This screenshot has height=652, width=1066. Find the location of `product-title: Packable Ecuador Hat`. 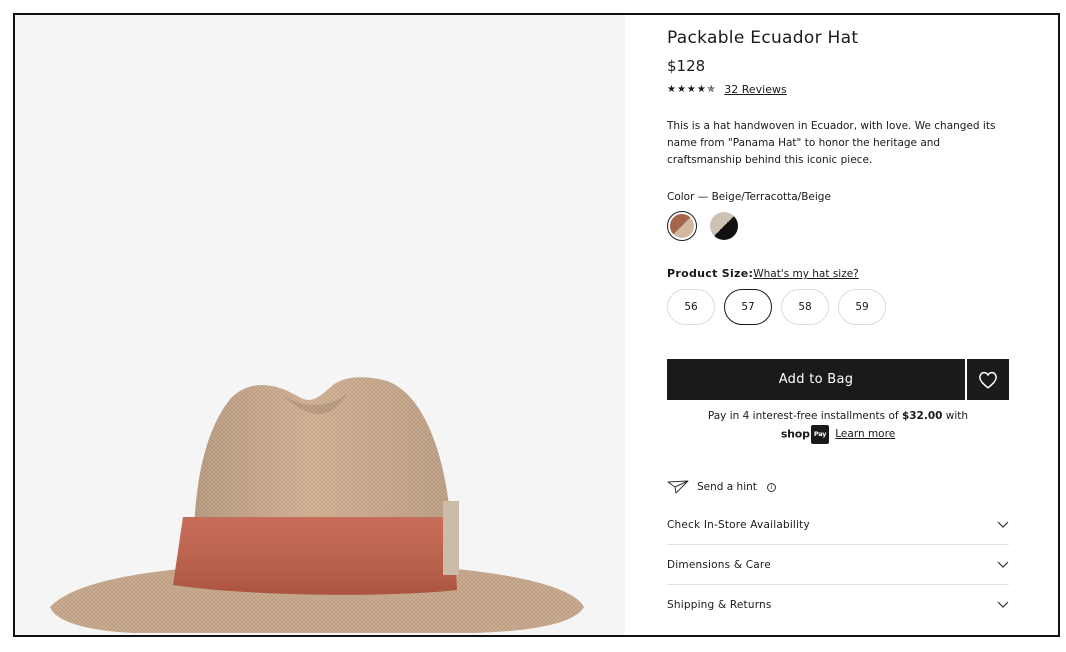

product-title: Packable Ecuador Hat is located at coordinates (763, 38).